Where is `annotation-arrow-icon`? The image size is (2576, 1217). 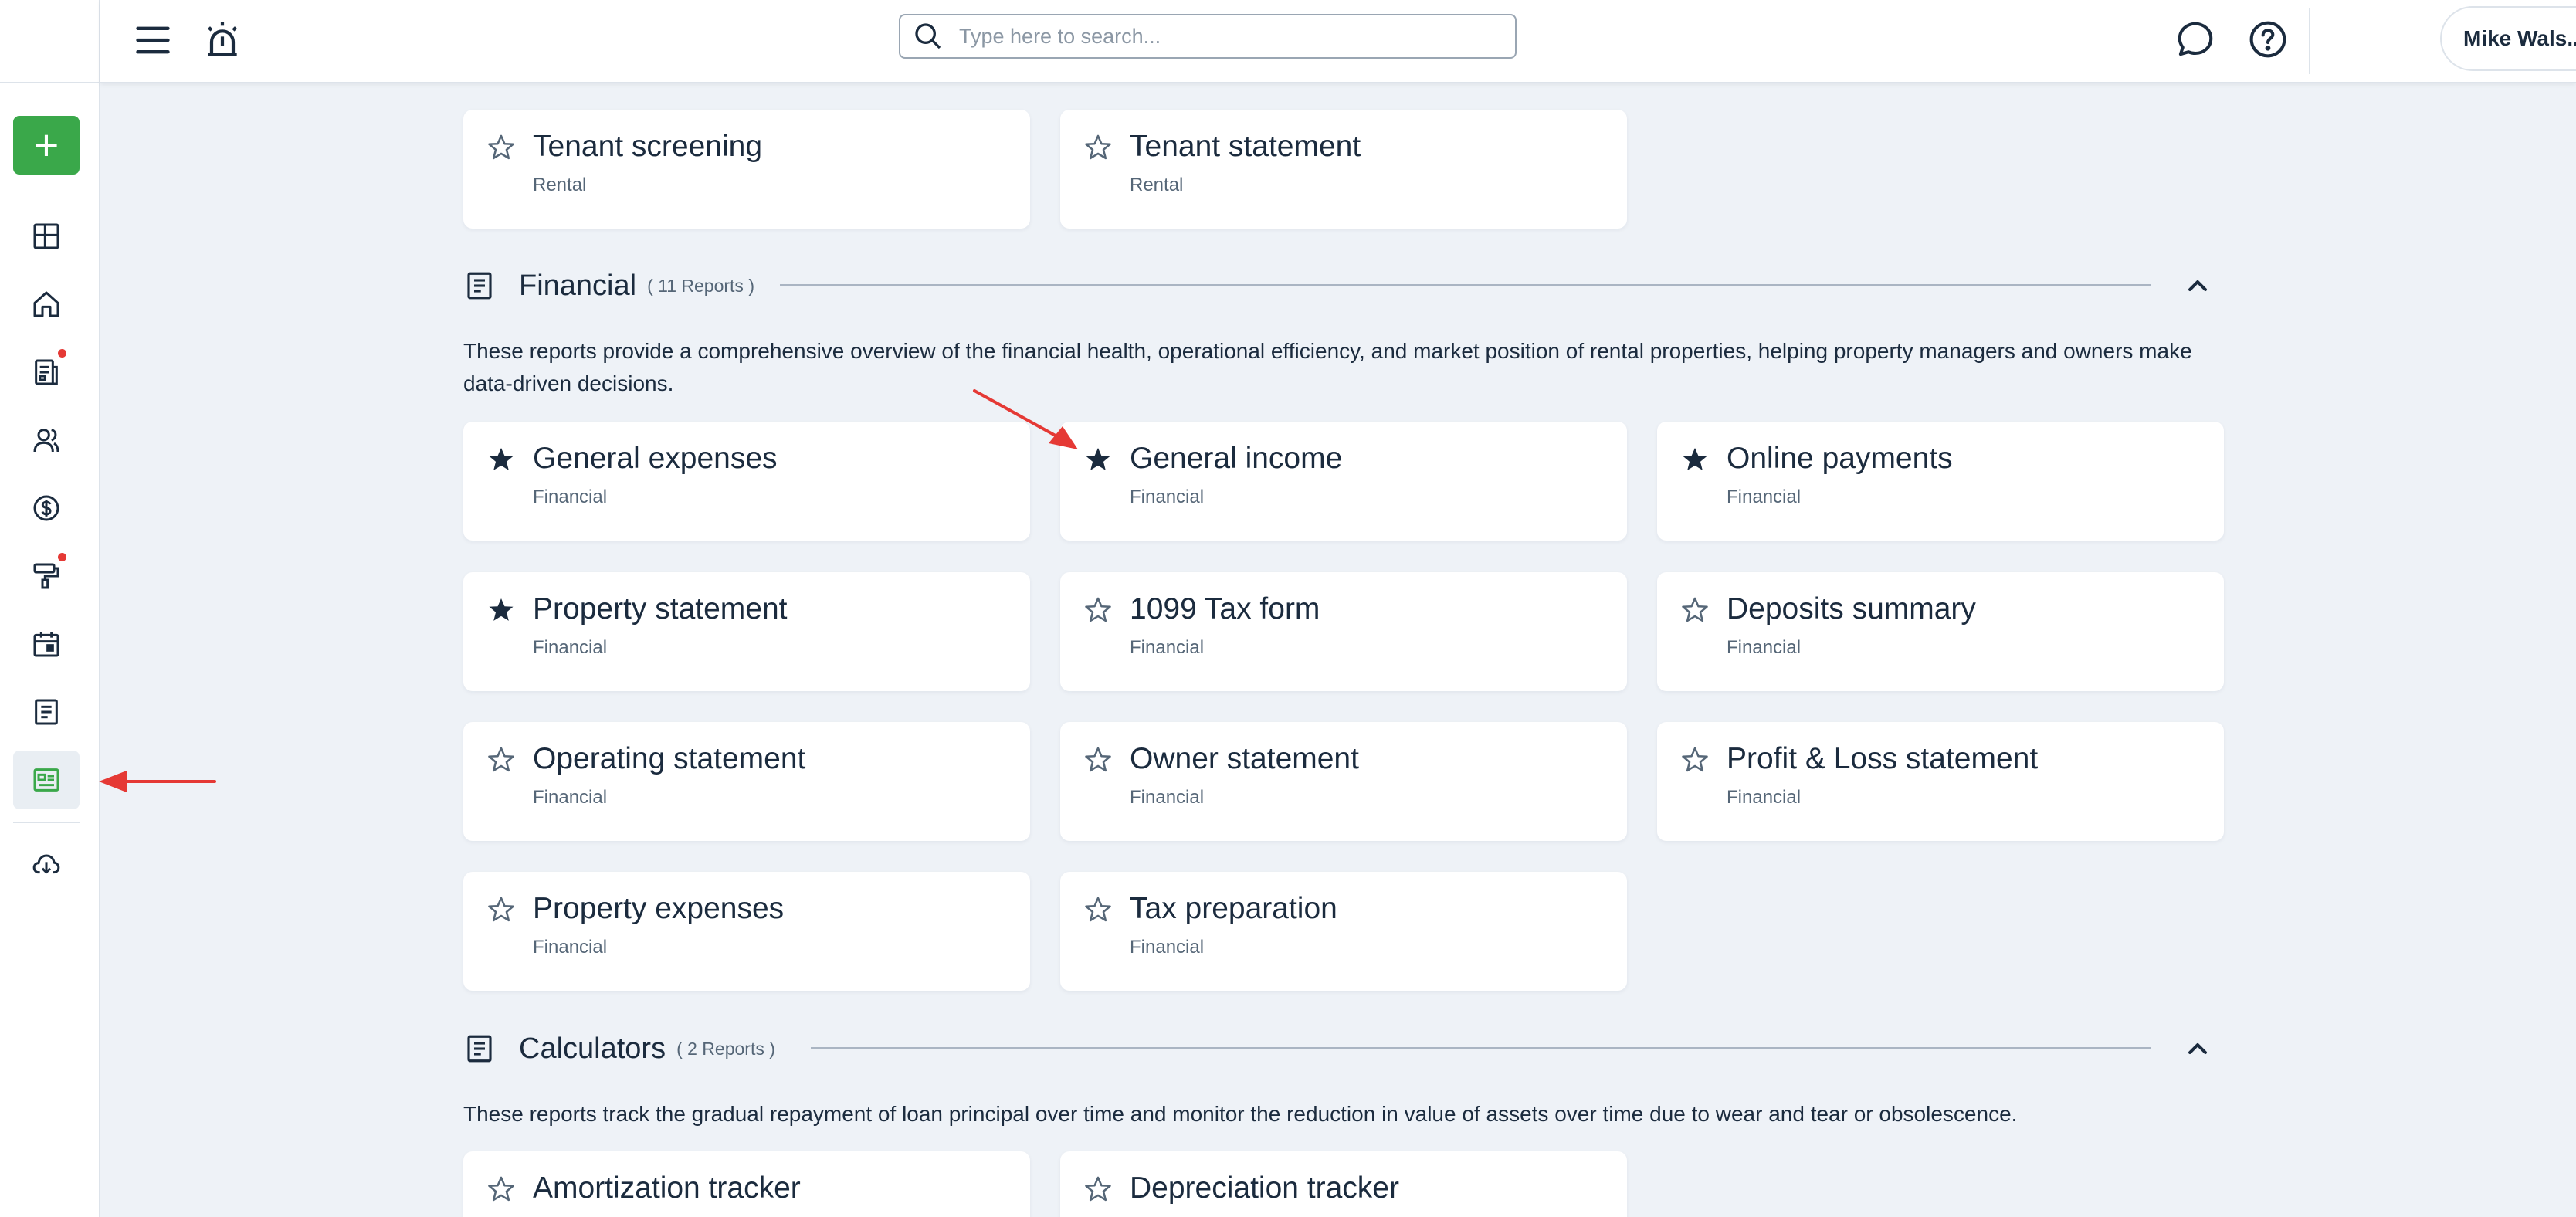
annotation-arrow-icon is located at coordinates (157, 781).